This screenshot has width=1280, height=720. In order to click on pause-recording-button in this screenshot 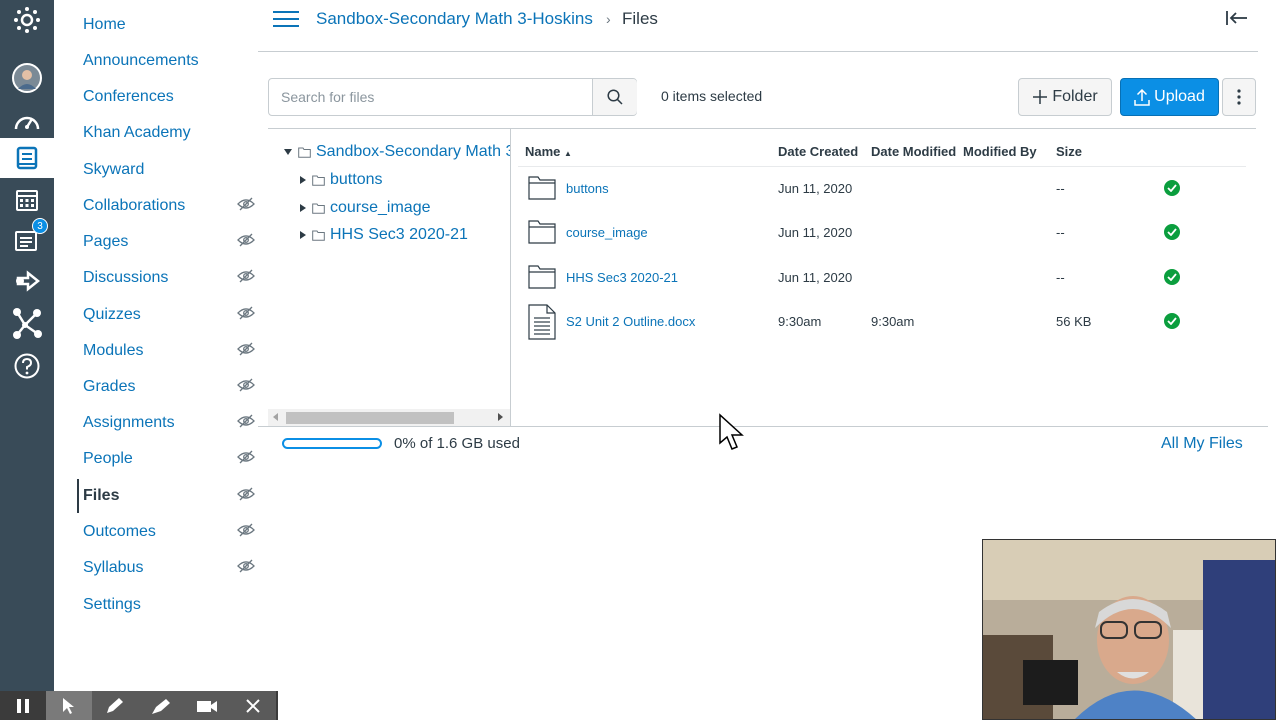, I will do `click(23, 705)`.